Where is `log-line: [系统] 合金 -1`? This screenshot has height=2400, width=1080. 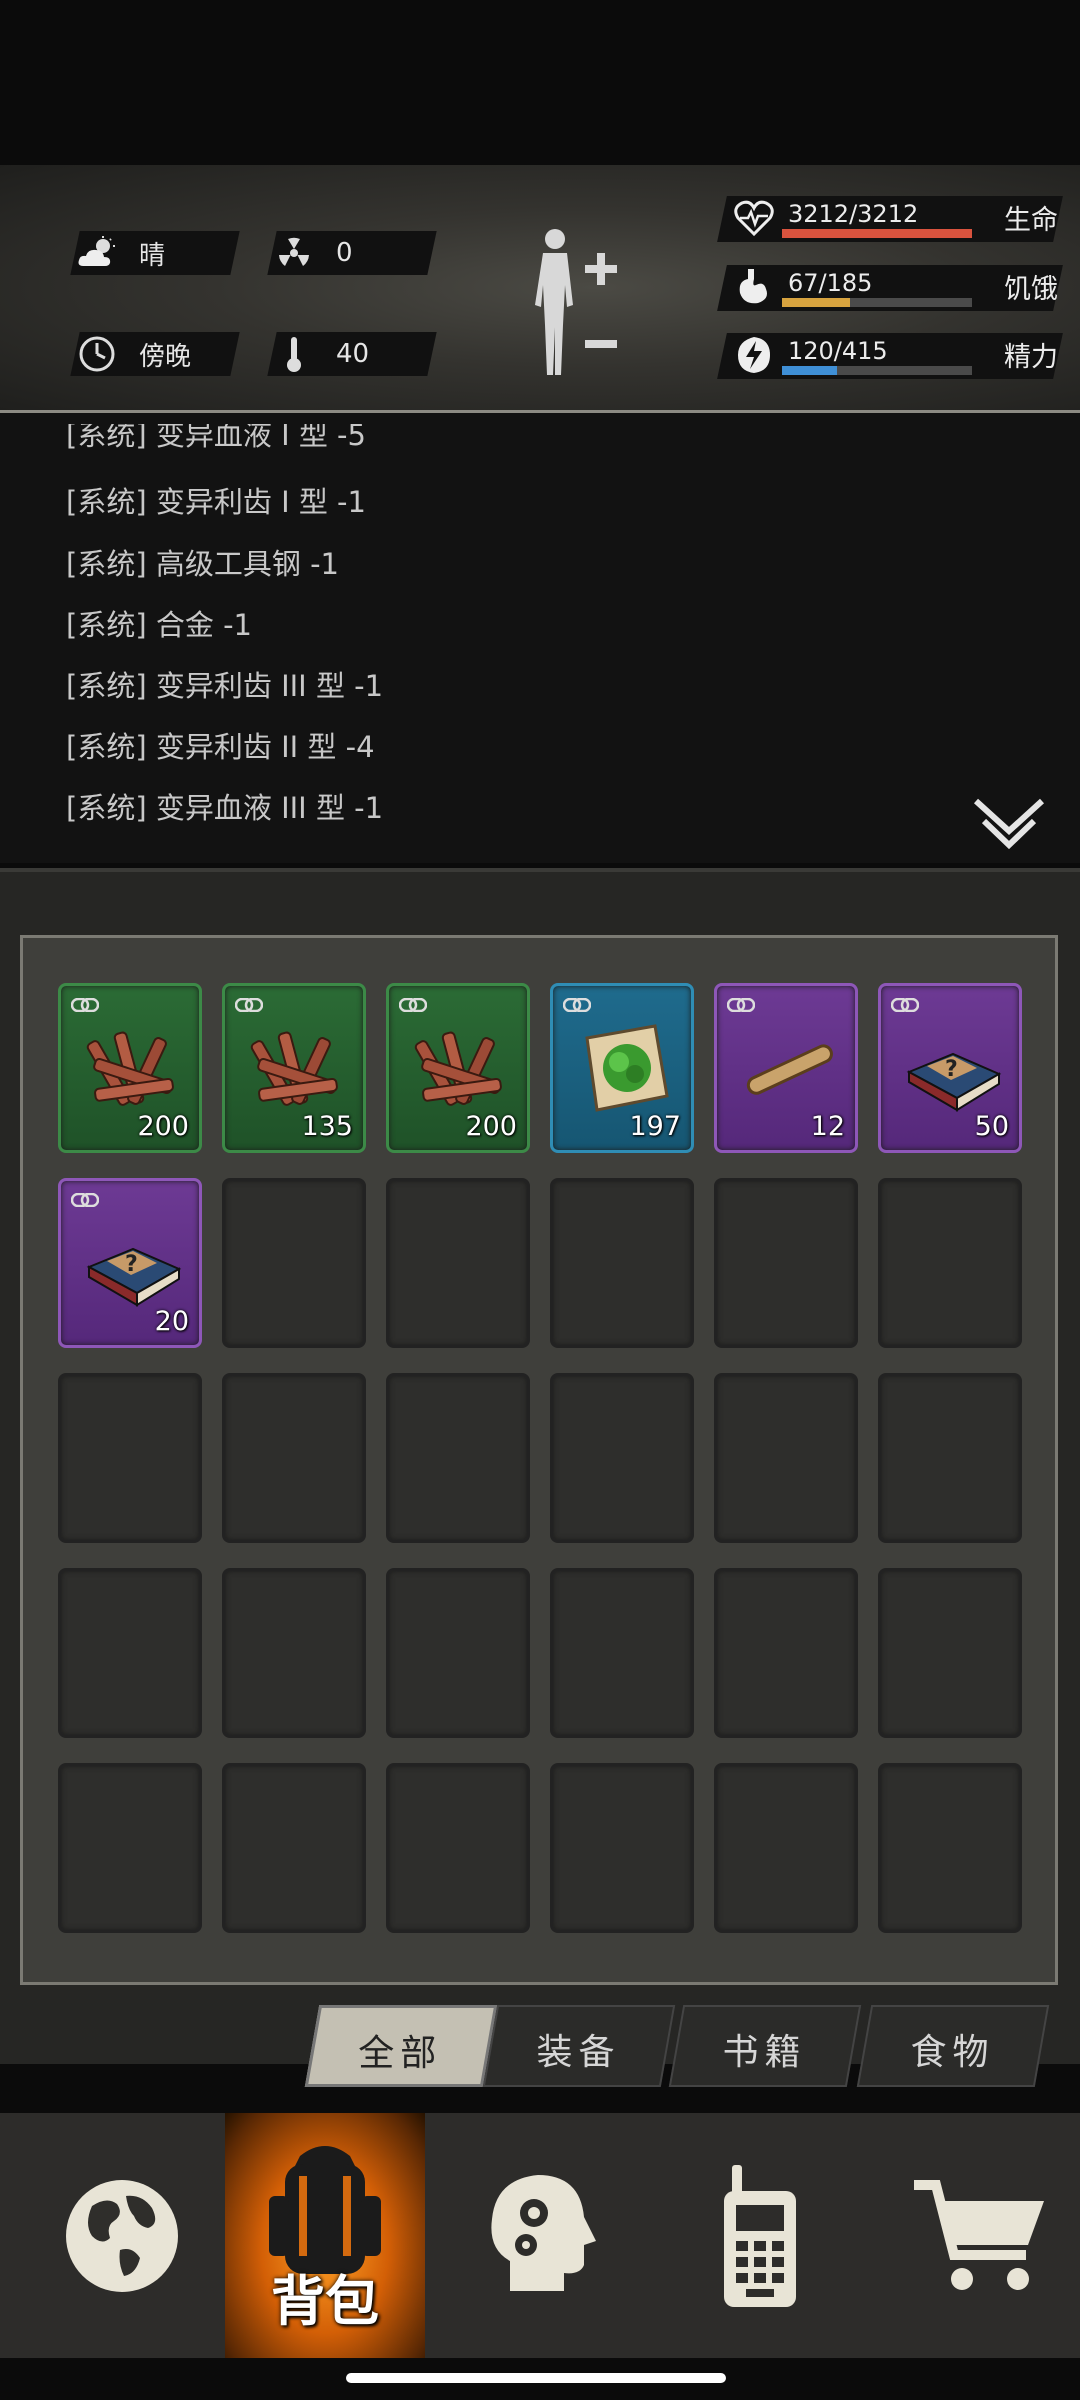 log-line: [系统] 合金 -1 is located at coordinates (159, 625).